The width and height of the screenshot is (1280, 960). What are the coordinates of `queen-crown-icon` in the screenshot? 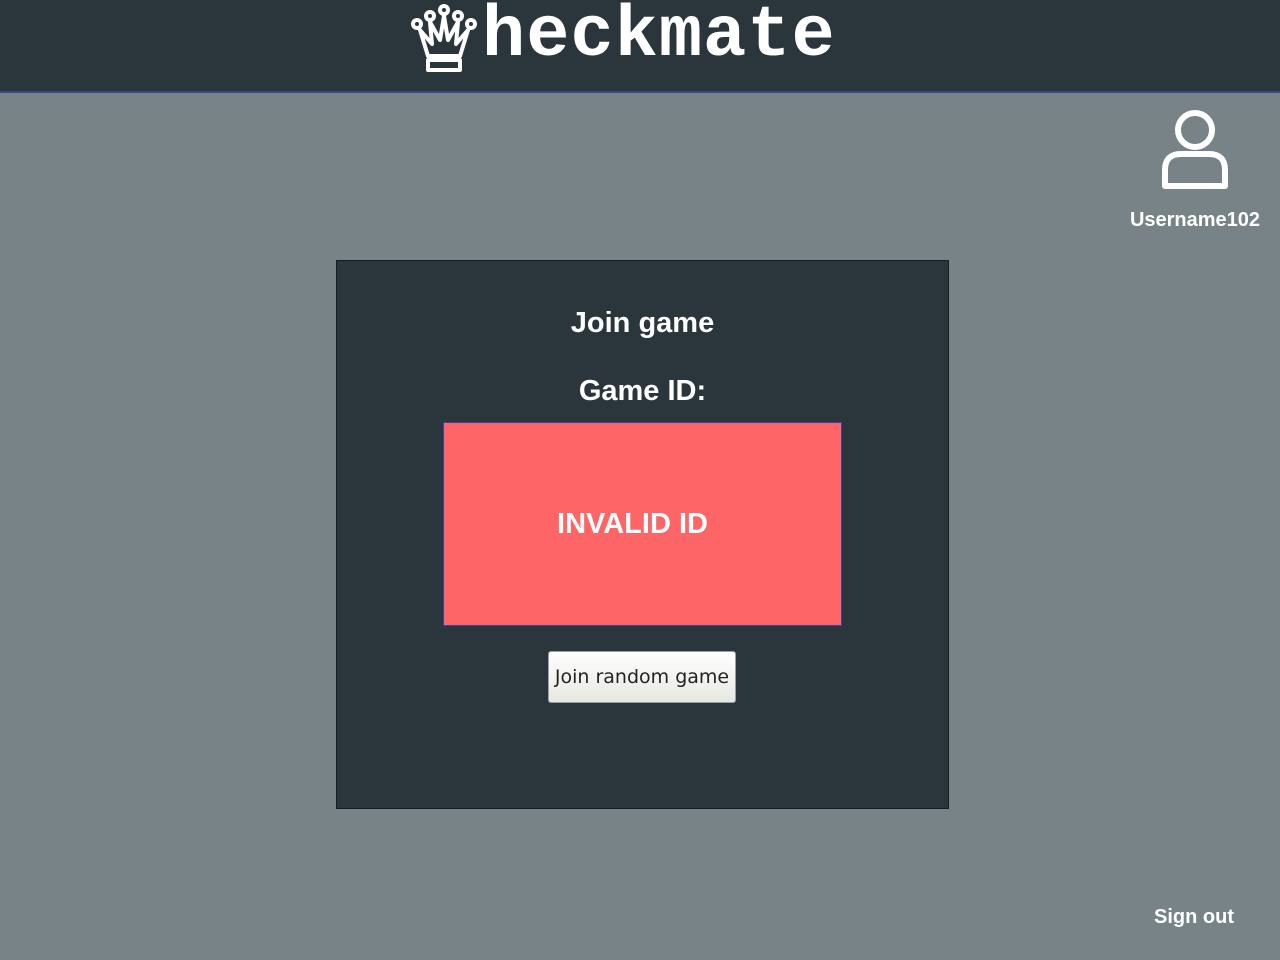 It's located at (444, 40).